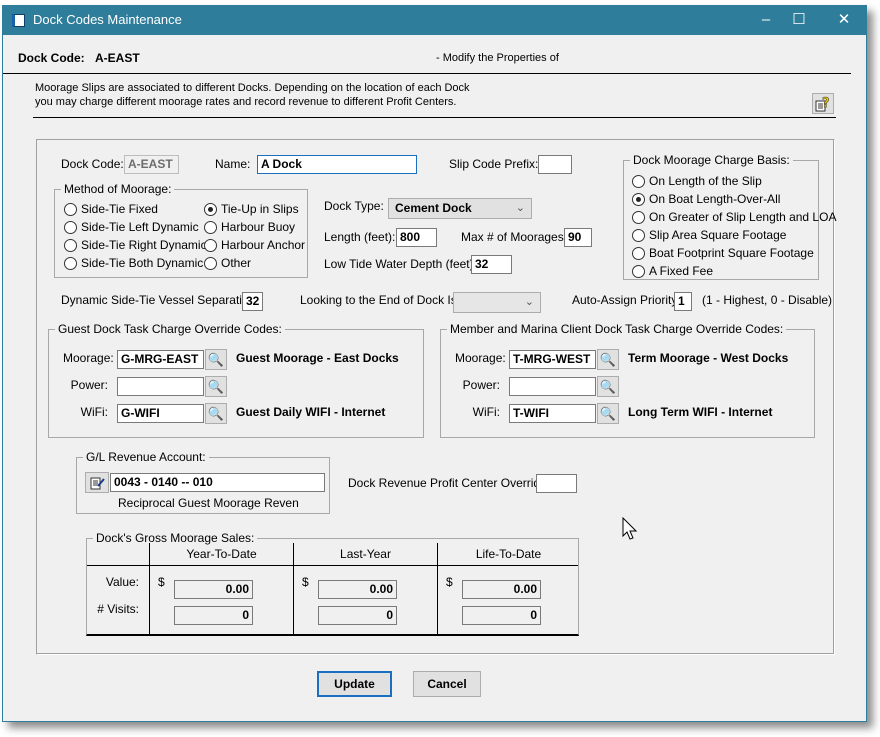 The height and width of the screenshot is (737, 880). What do you see at coordinates (249, 227) in the screenshot?
I see `moorage-option-harbour-buoy: Harbour Buoy` at bounding box center [249, 227].